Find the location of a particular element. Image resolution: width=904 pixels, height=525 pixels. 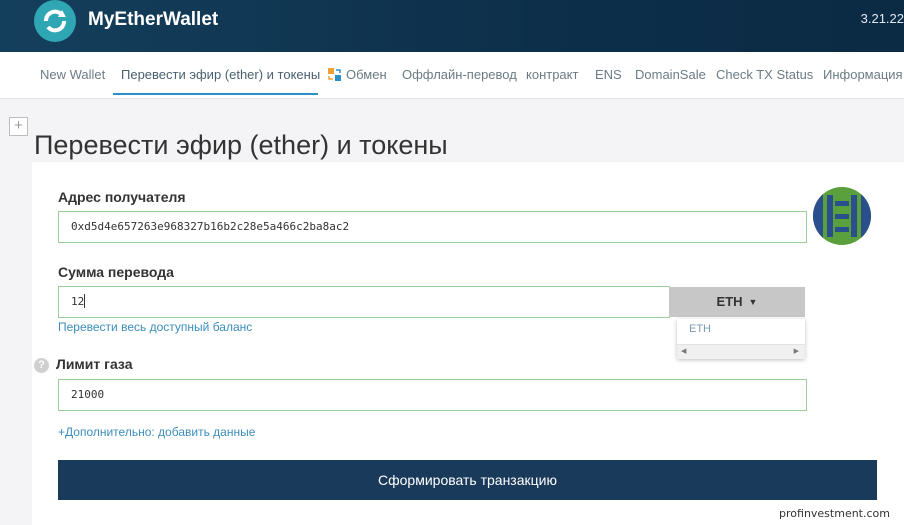

advanced-data-link: +Дополнительно: добавить данные is located at coordinates (156, 432).